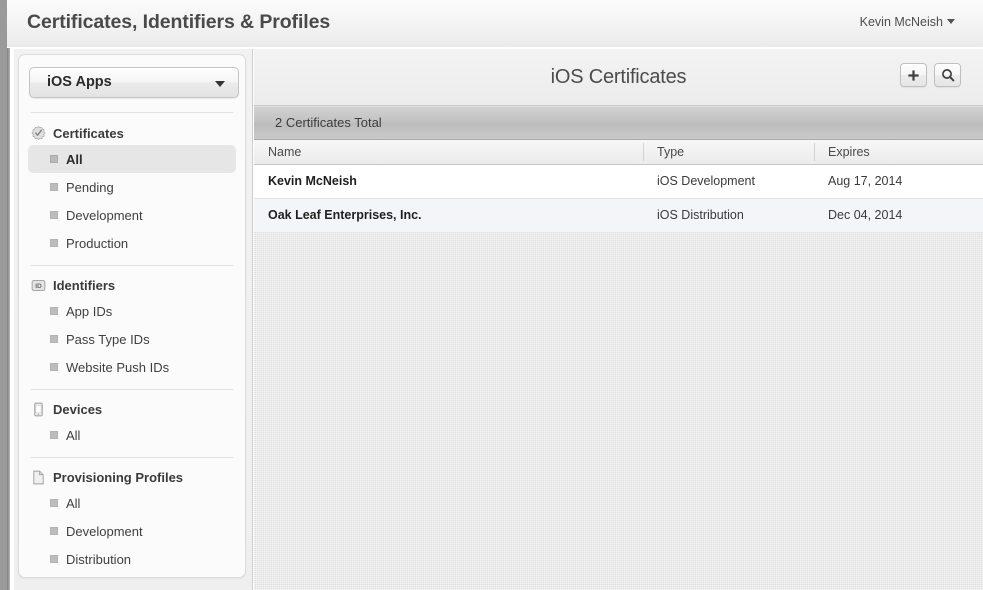 The height and width of the screenshot is (590, 983). Describe the element at coordinates (138, 409) in the screenshot. I see `nav-header-devices: Devices` at that location.